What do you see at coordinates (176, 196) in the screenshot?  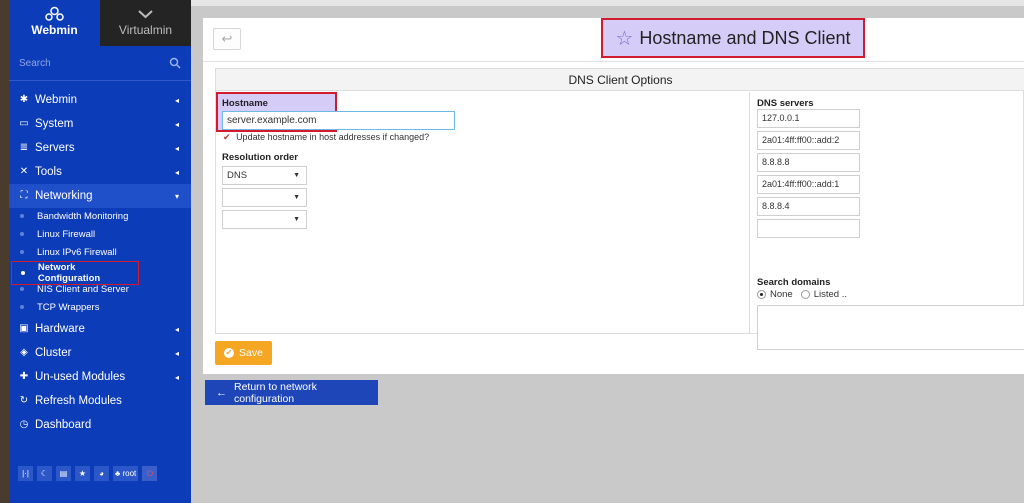 I see `caret-down-icon: ▾` at bounding box center [176, 196].